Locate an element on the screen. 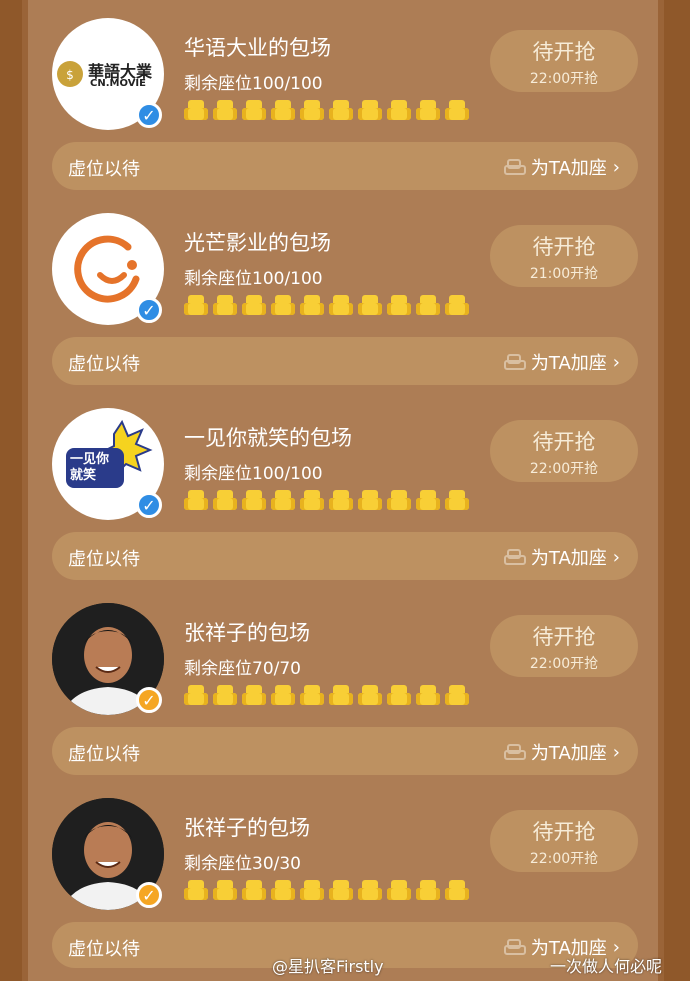 This screenshot has height=981, width=690. avatar-text: 一见你就笑 is located at coordinates (90, 467).